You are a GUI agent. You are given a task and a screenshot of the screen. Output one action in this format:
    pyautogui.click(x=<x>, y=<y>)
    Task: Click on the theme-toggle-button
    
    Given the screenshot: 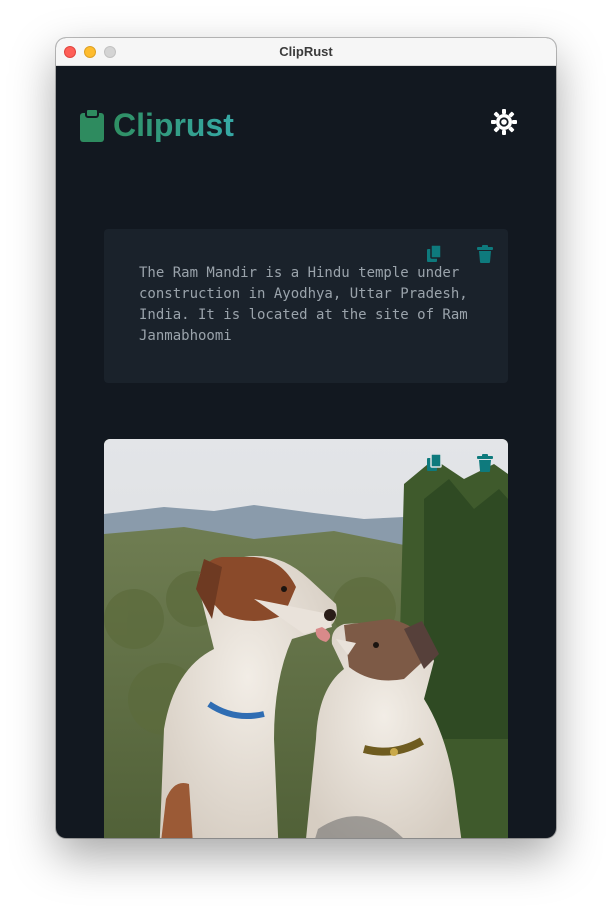 What is the action you would take?
    pyautogui.click(x=504, y=122)
    